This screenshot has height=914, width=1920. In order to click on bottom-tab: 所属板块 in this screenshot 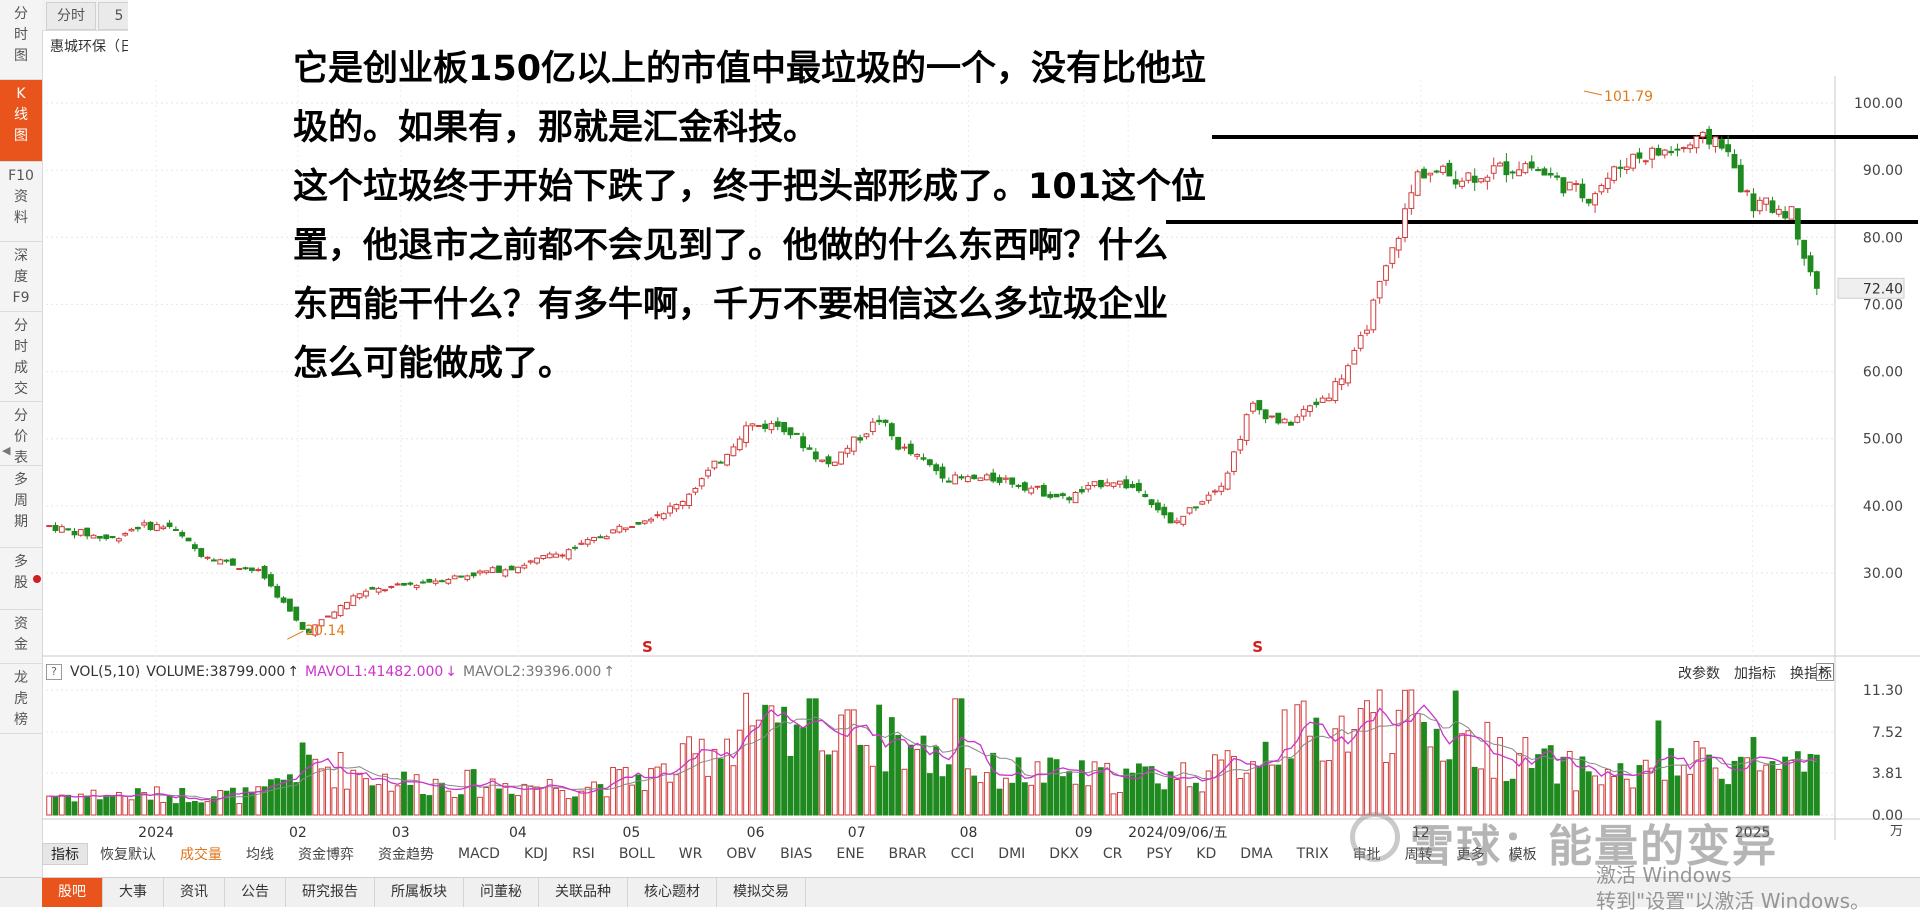, I will do `click(419, 892)`.